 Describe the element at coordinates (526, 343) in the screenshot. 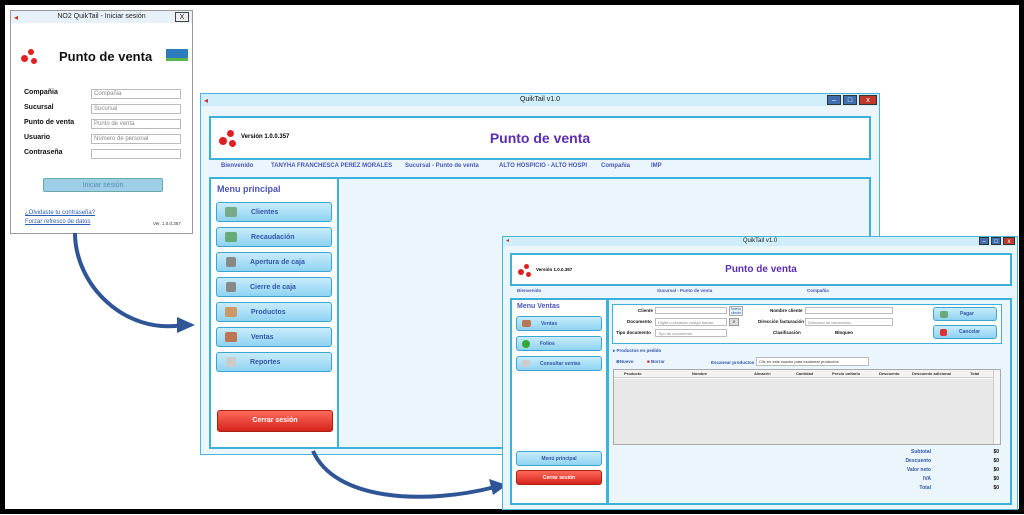

I see `green-circle-icon` at that location.